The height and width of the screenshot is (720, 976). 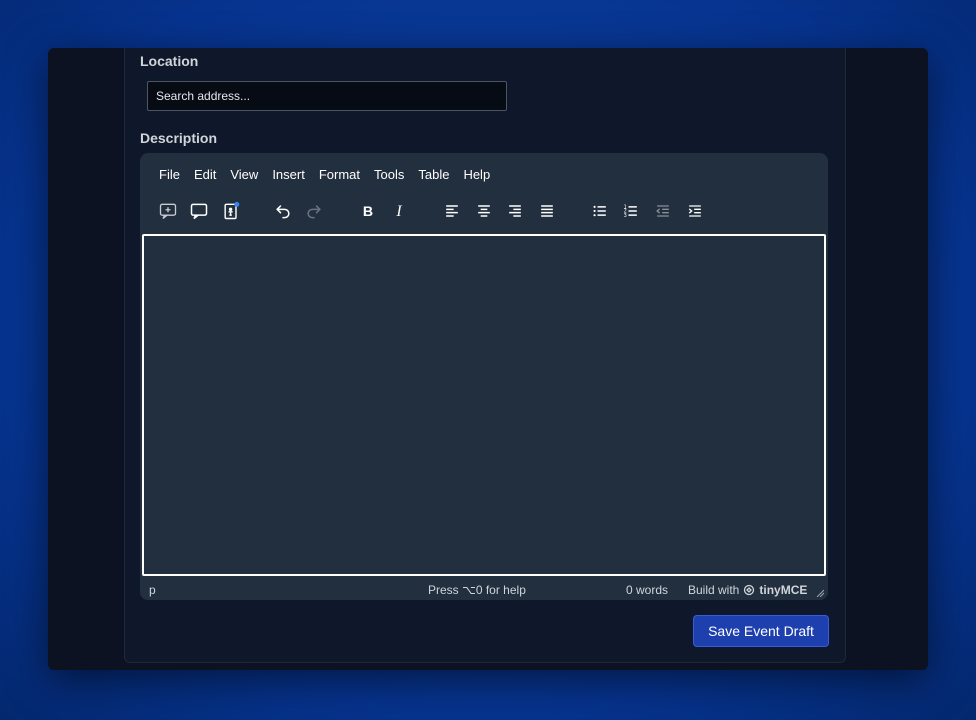 I want to click on italic-button: I, so click(x=399, y=211).